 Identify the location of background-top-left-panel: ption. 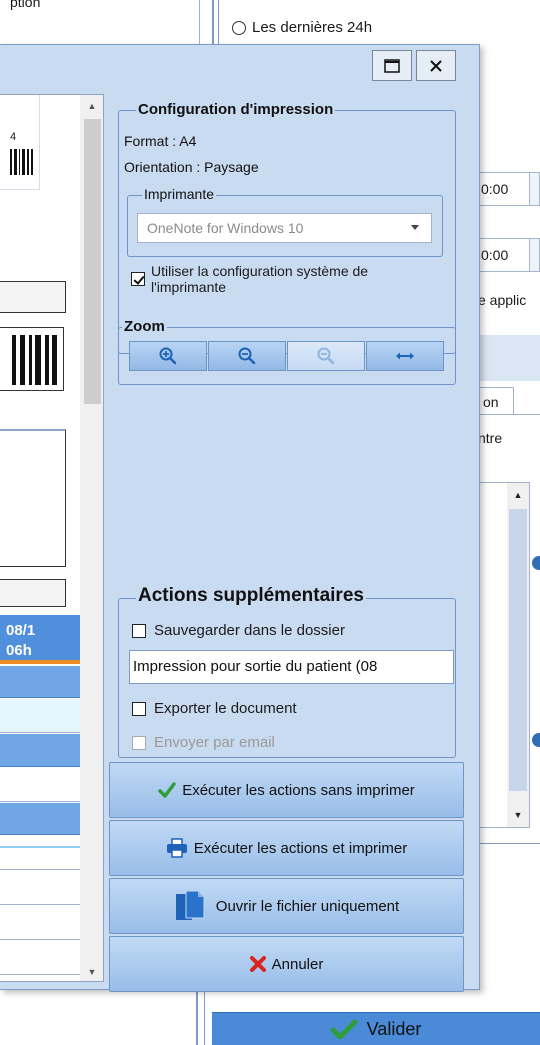
(100, 23).